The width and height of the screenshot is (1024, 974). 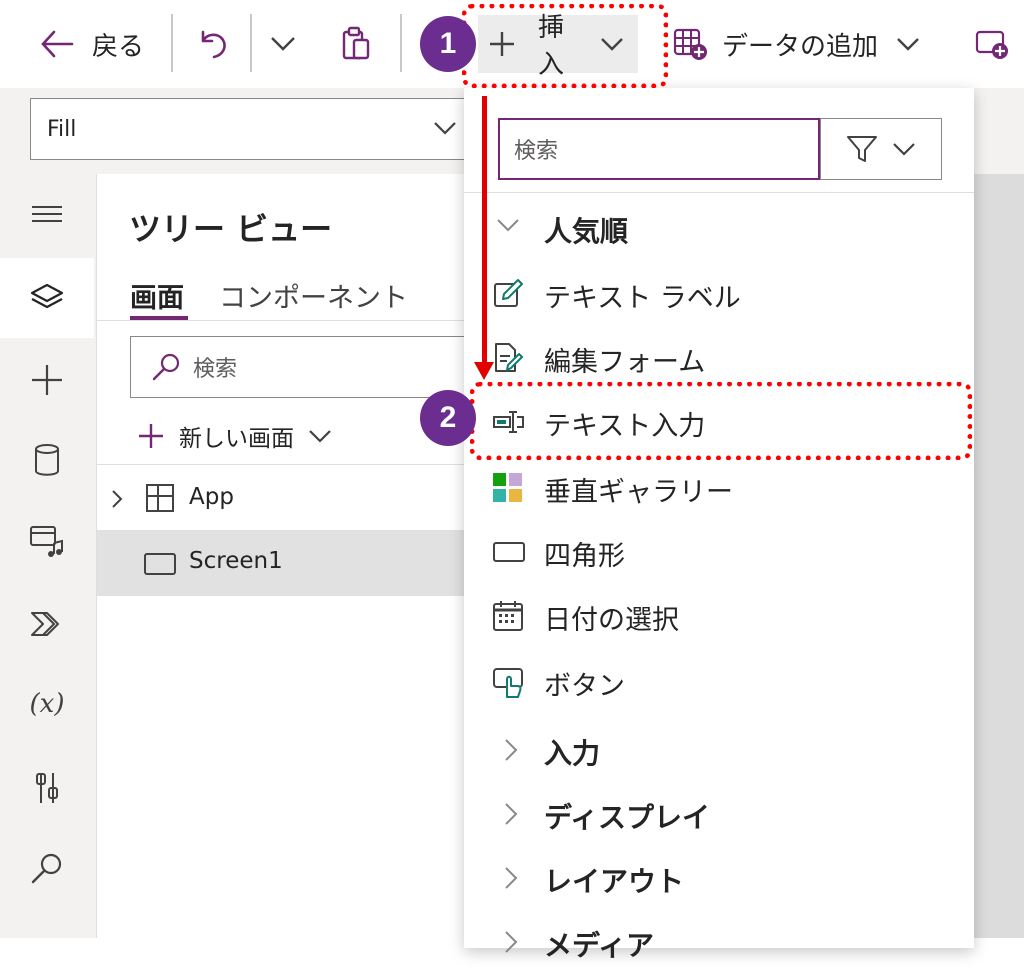 What do you see at coordinates (448, 44) in the screenshot?
I see `step-badge-1: 1` at bounding box center [448, 44].